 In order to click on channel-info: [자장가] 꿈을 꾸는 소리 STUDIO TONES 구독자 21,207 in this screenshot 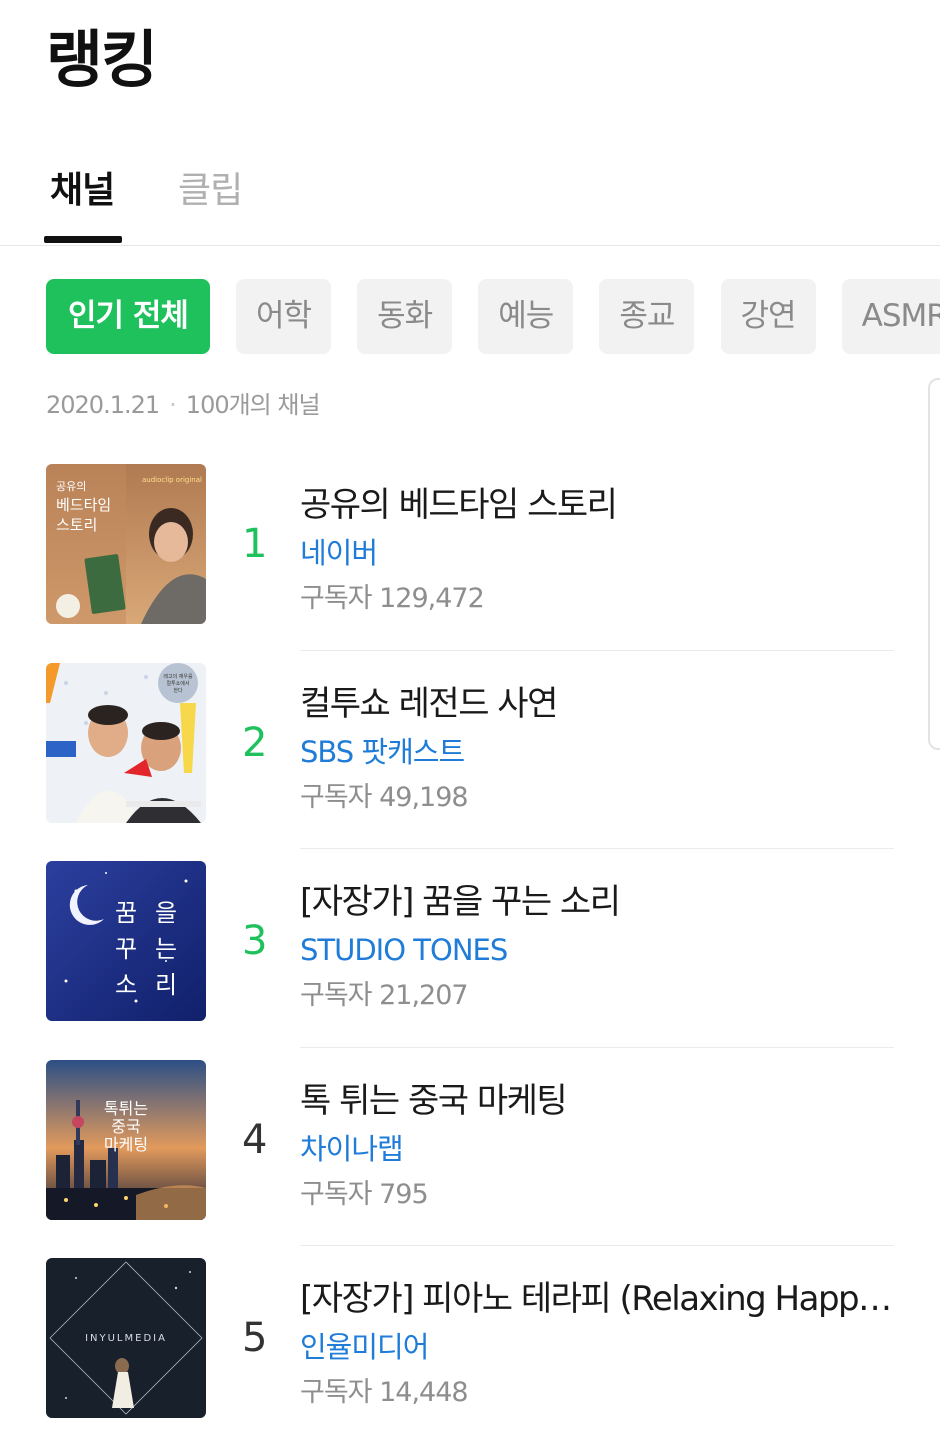, I will do `click(610, 949)`.